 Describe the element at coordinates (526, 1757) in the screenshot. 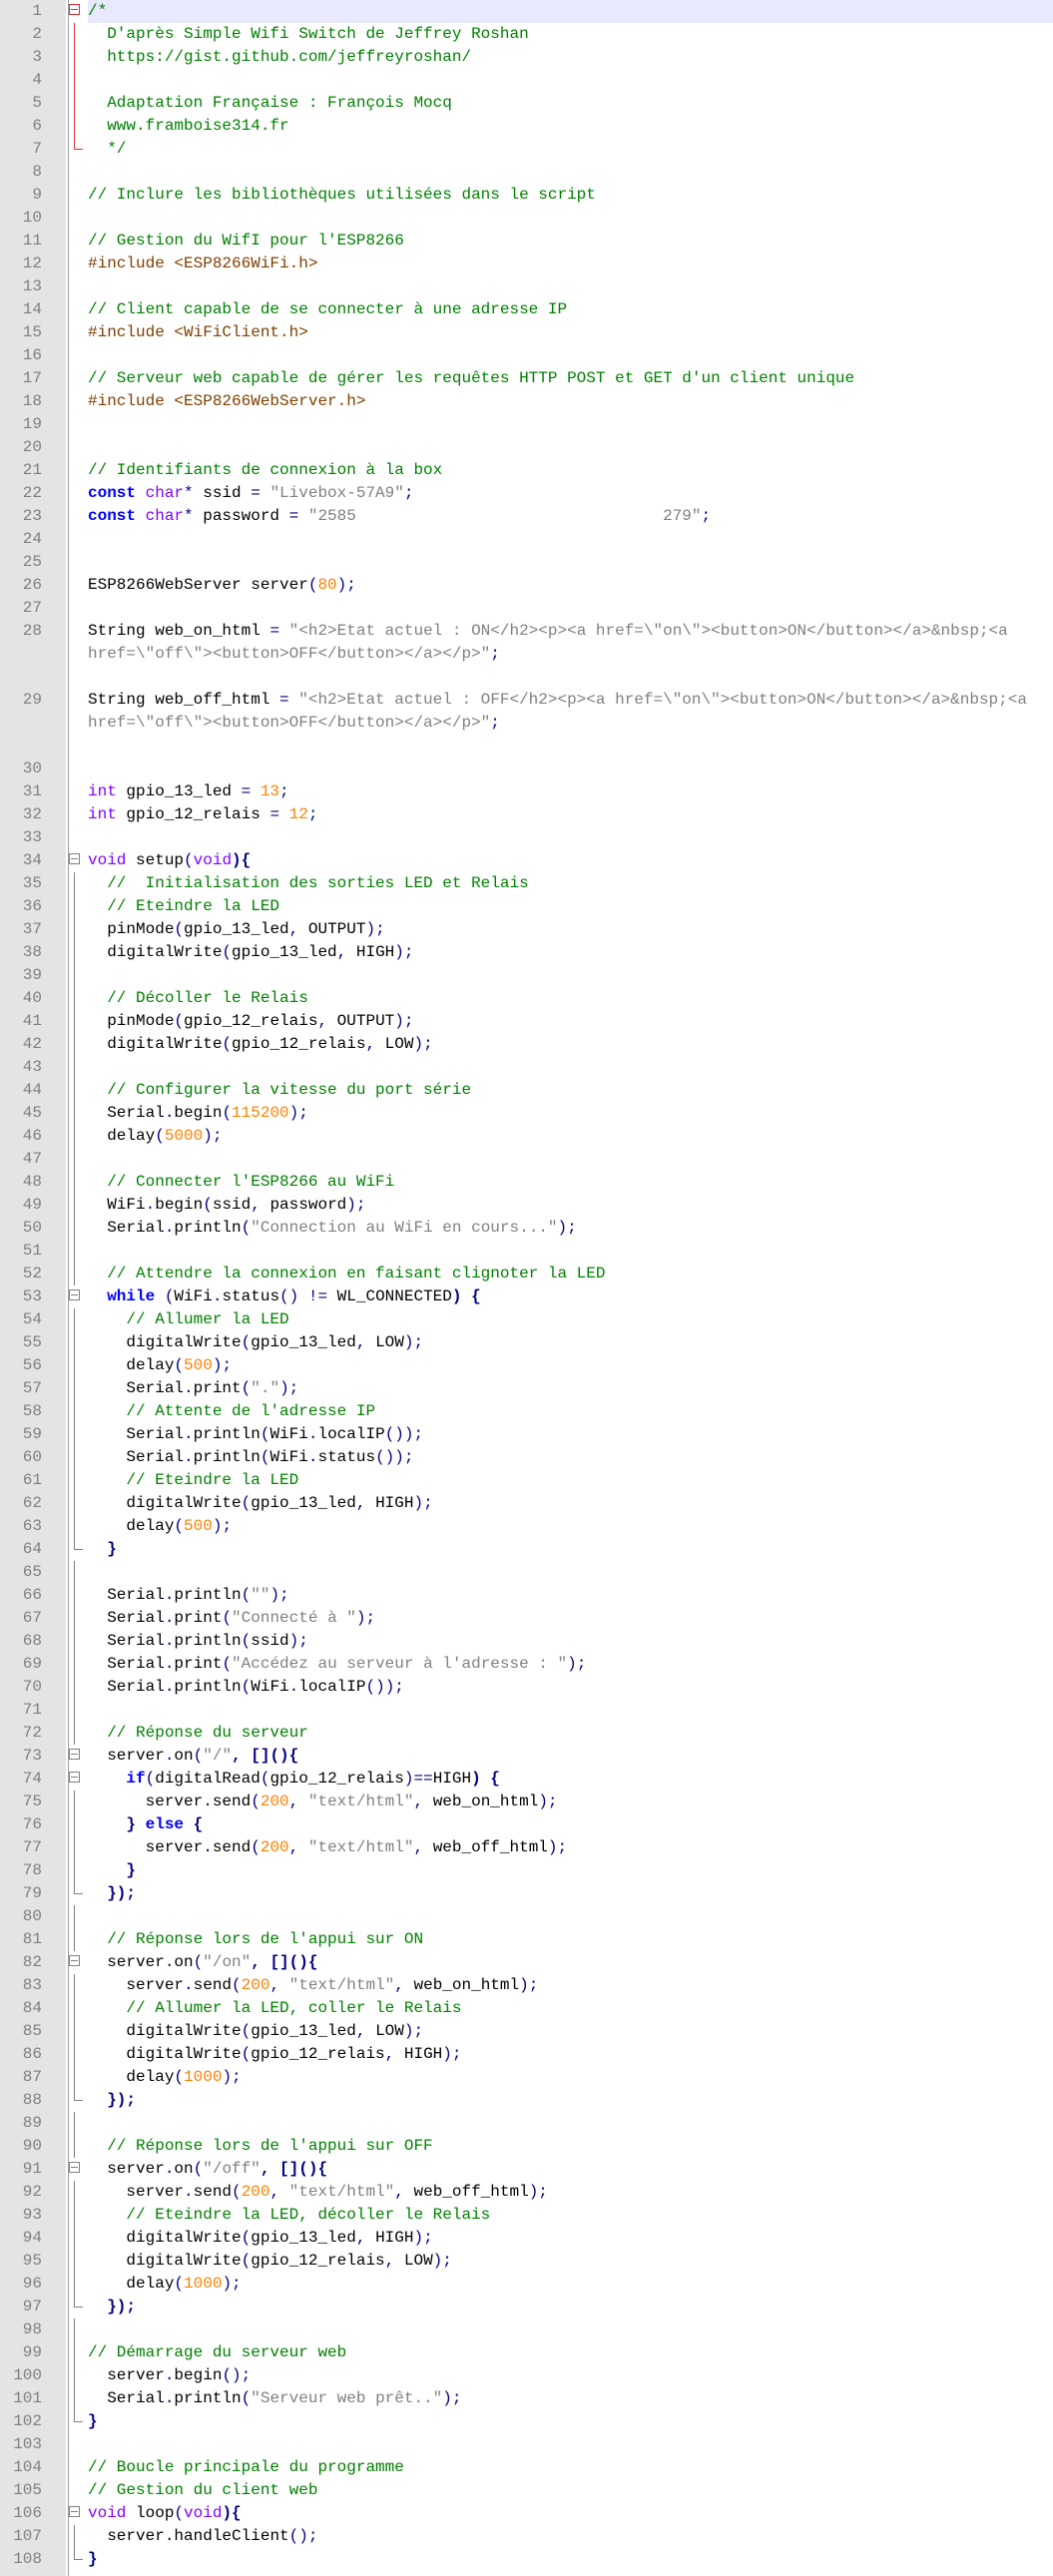

I see `code-line: 73 server.on("/", [](){` at that location.